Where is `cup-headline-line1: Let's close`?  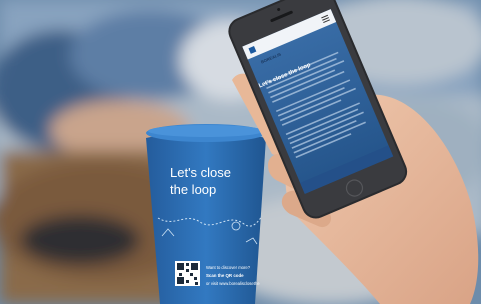
cup-headline-line1: Let's close is located at coordinates (201, 172).